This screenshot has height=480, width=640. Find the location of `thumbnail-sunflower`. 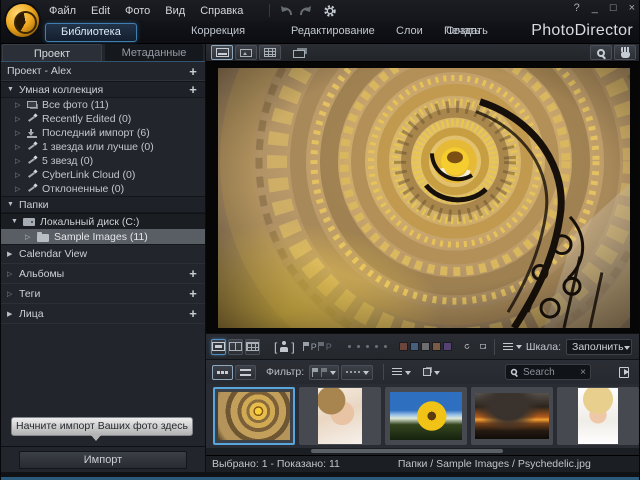

thumbnail-sunflower is located at coordinates (426, 416).